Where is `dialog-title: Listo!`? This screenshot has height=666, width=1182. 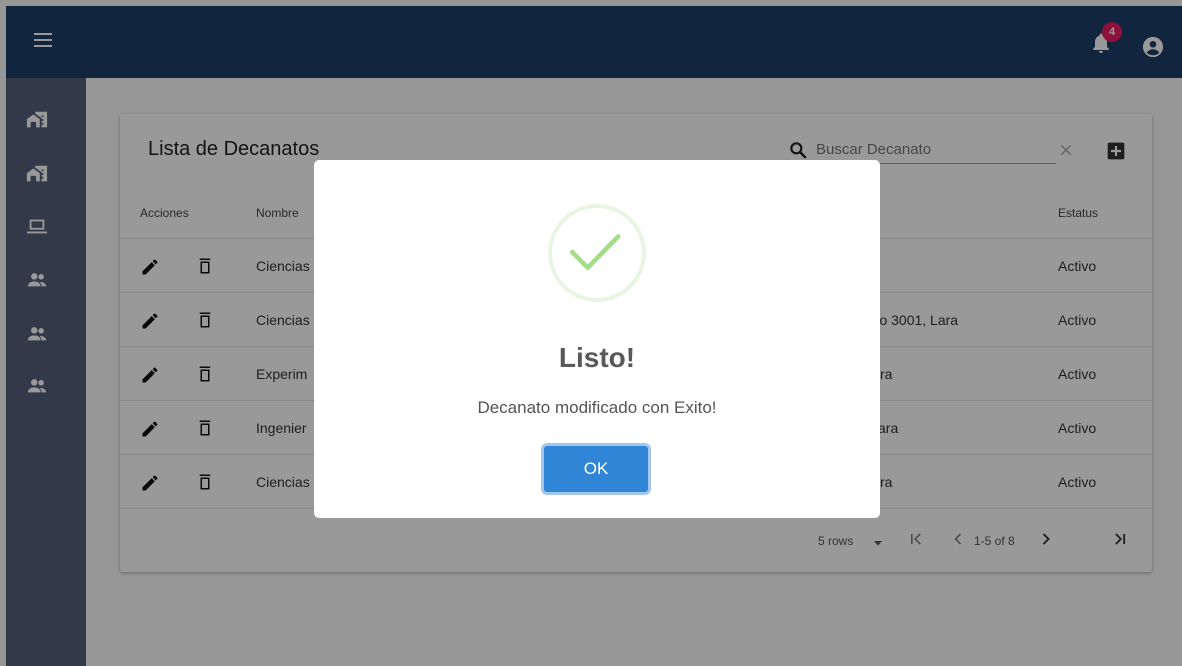
dialog-title: Listo! is located at coordinates (597, 357).